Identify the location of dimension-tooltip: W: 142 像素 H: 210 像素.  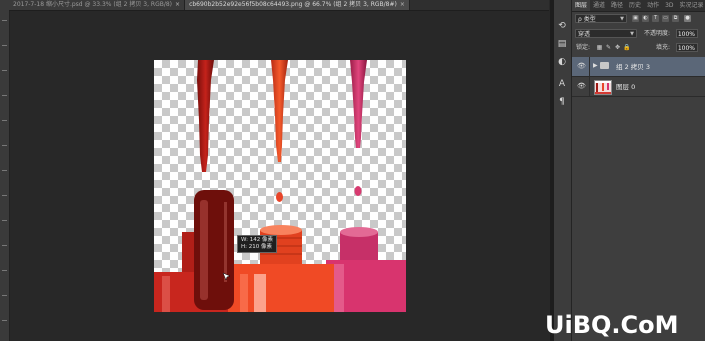
(257, 244).